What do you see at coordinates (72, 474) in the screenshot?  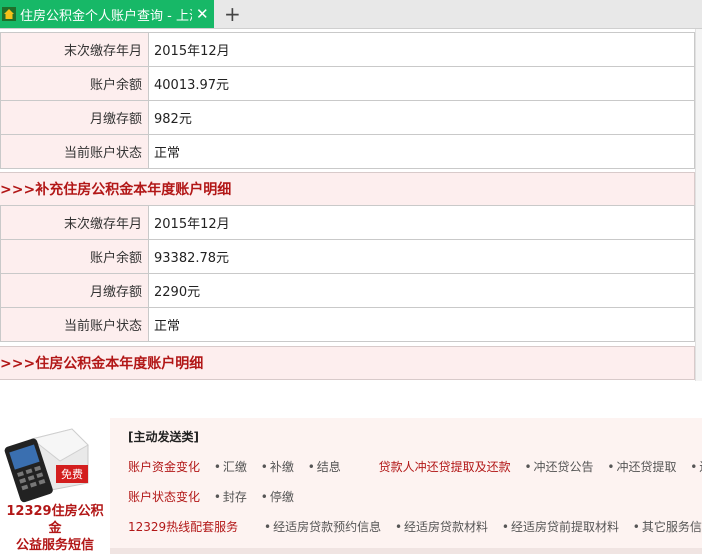 I see `free-badge-text: 免费` at bounding box center [72, 474].